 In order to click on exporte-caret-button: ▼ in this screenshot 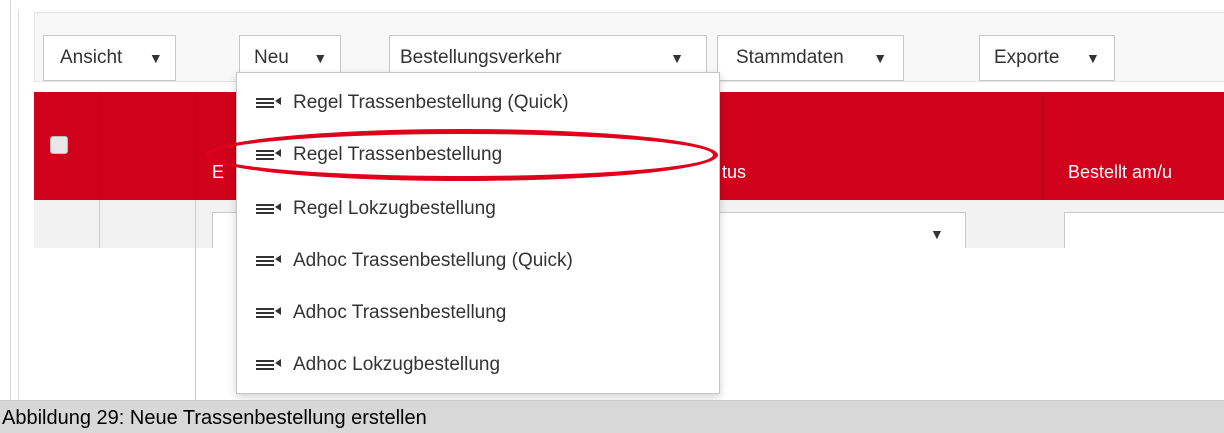, I will do `click(1093, 58)`.